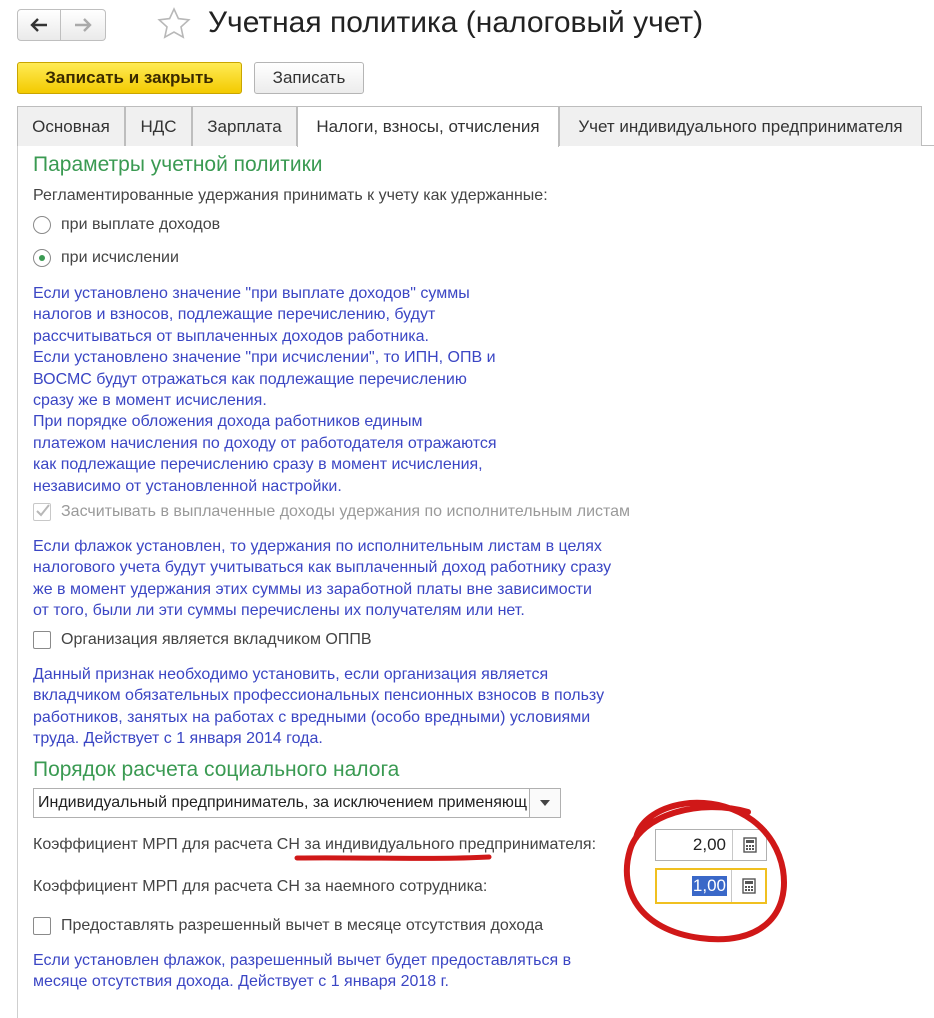 This screenshot has height=1018, width=934. I want to click on coef-ip-field: 2,00, so click(711, 845).